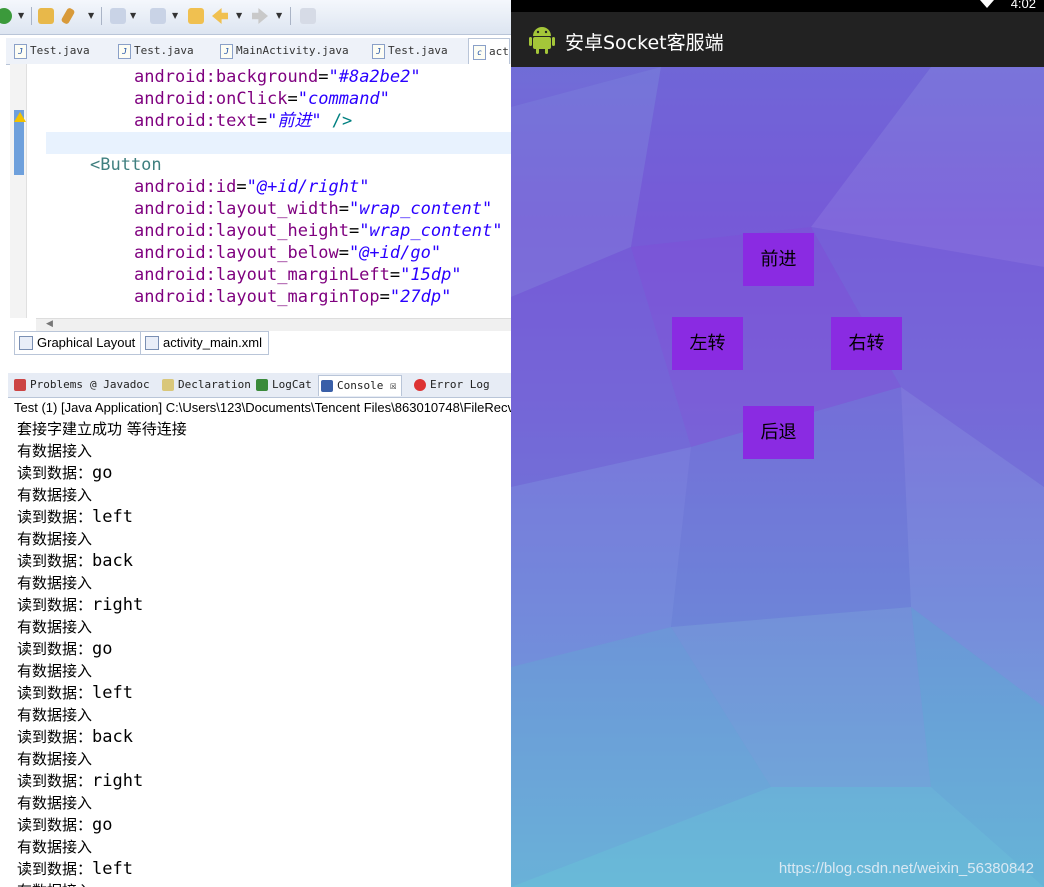 This screenshot has height=887, width=1044. What do you see at coordinates (20, 117) in the screenshot?
I see `warning-icon` at bounding box center [20, 117].